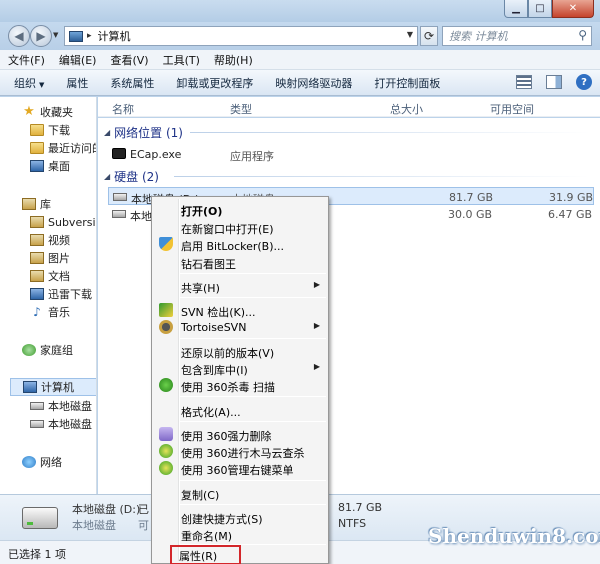 This screenshot has height=564, width=600. Describe the element at coordinates (53, 387) in the screenshot. I see `nav-computer: 计算机` at that location.